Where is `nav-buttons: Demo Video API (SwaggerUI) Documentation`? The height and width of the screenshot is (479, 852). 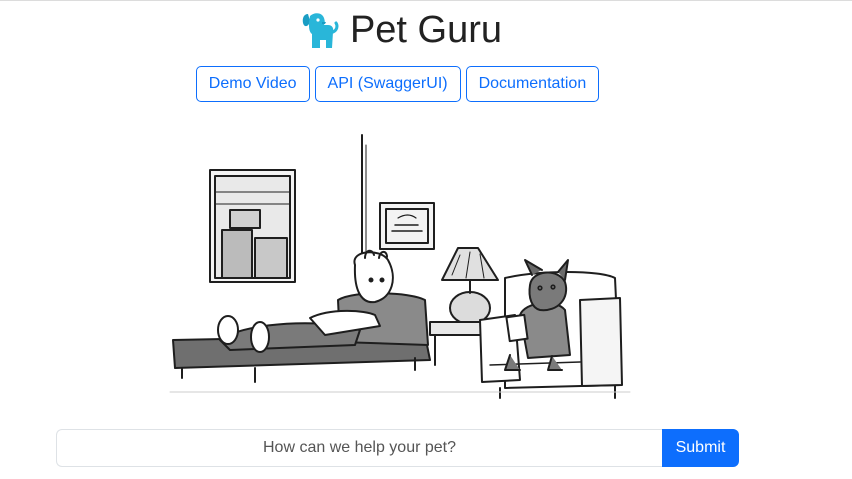
nav-buttons: Demo Video API (SwaggerUI) Documentation is located at coordinates (397, 84).